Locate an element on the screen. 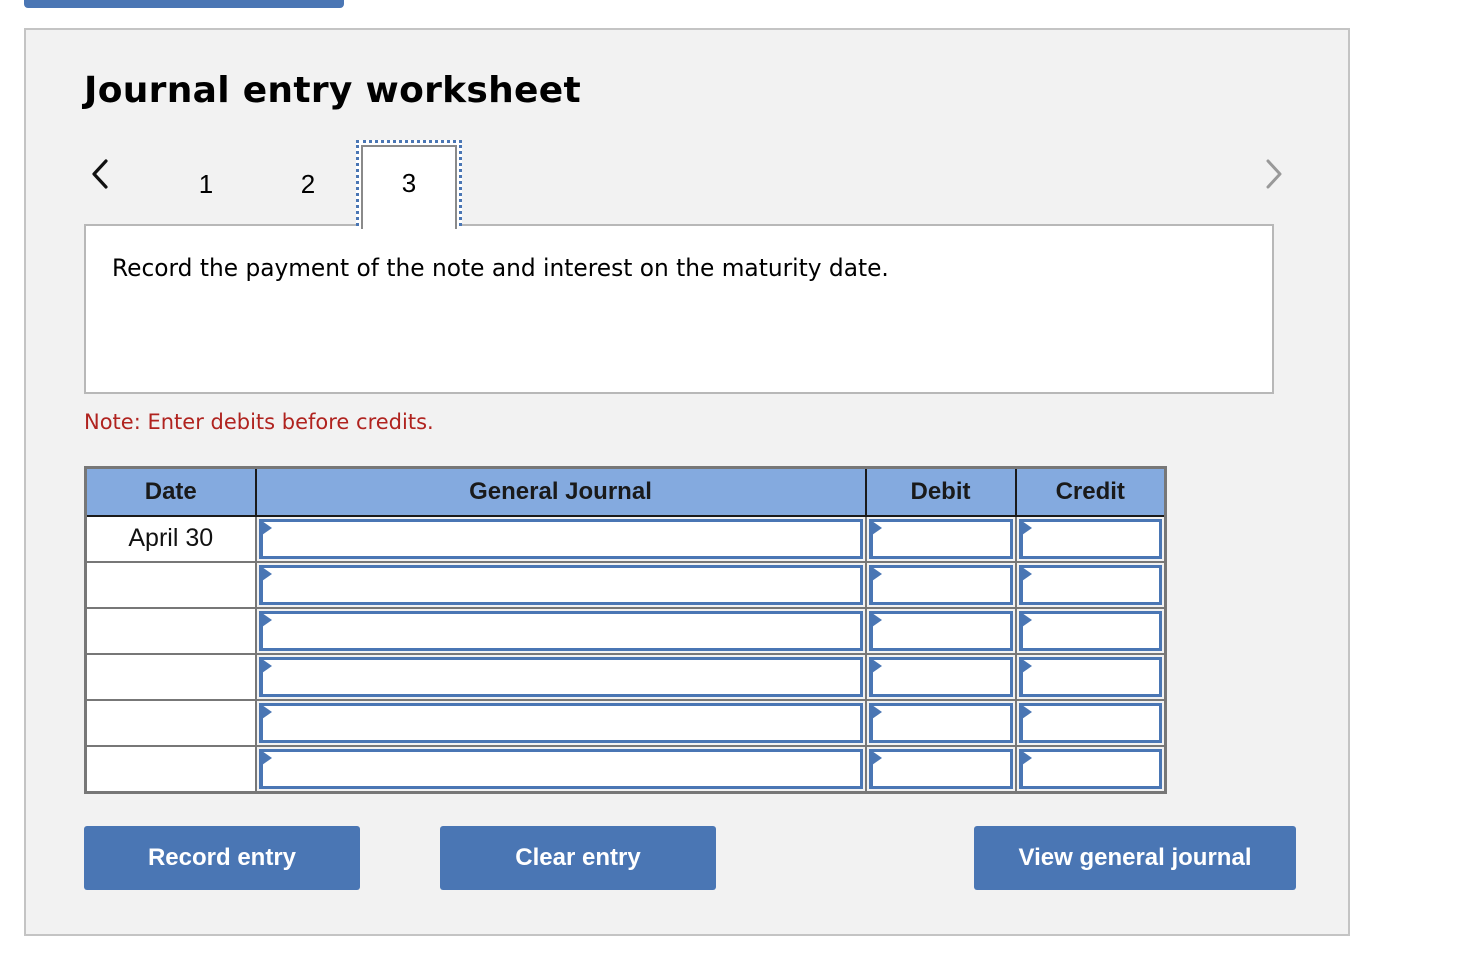  step-tab-1: 1 is located at coordinates (206, 184).